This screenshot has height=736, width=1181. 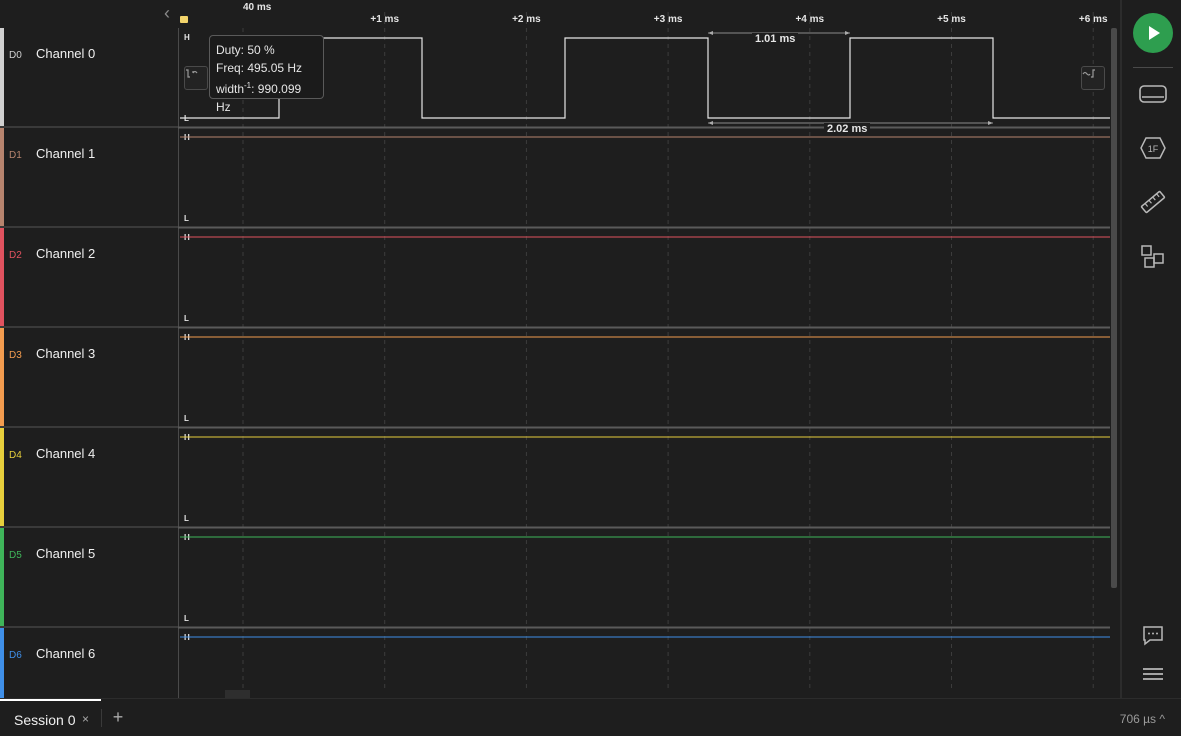 What do you see at coordinates (1153, 67) in the screenshot?
I see `sidebar-divider` at bounding box center [1153, 67].